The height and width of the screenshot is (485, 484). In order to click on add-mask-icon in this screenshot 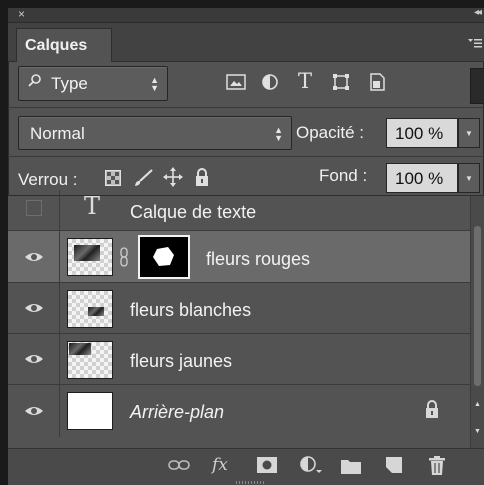, I will do `click(267, 467)`.